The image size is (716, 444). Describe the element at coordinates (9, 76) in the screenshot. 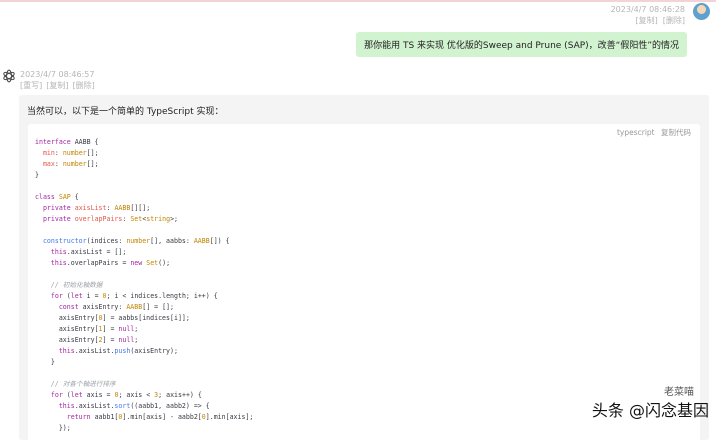

I see `openai-logo-icon` at that location.